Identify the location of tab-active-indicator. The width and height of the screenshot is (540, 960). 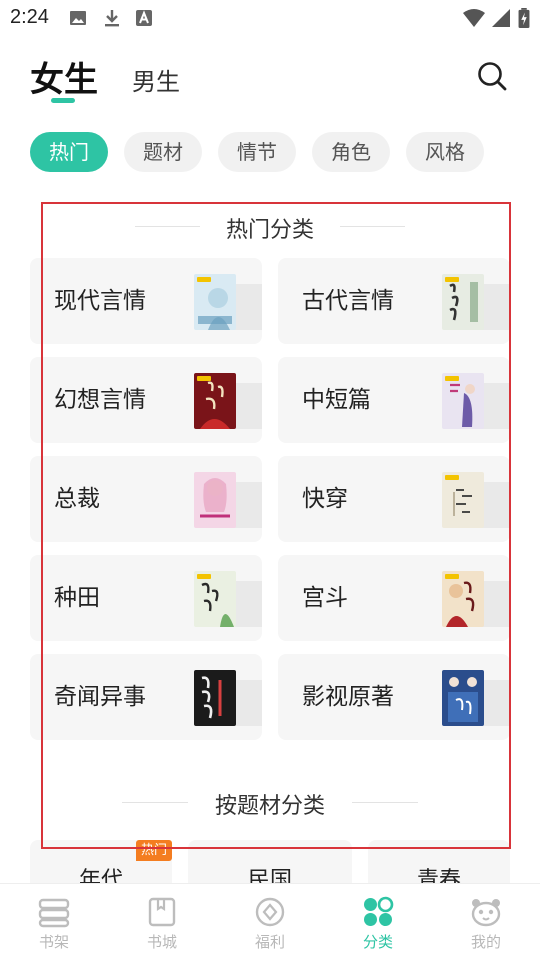
(63, 100).